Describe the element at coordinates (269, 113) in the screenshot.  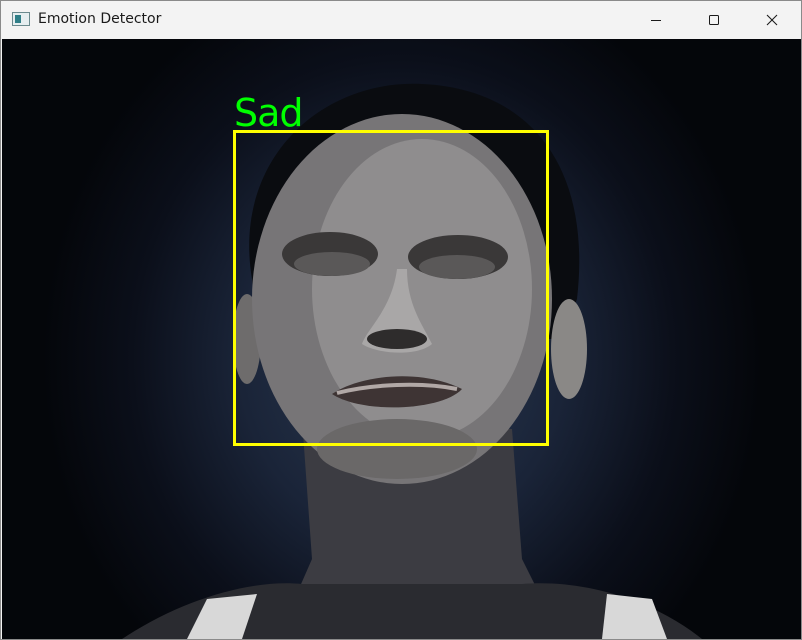
I see `emotion-label: Sad` at that location.